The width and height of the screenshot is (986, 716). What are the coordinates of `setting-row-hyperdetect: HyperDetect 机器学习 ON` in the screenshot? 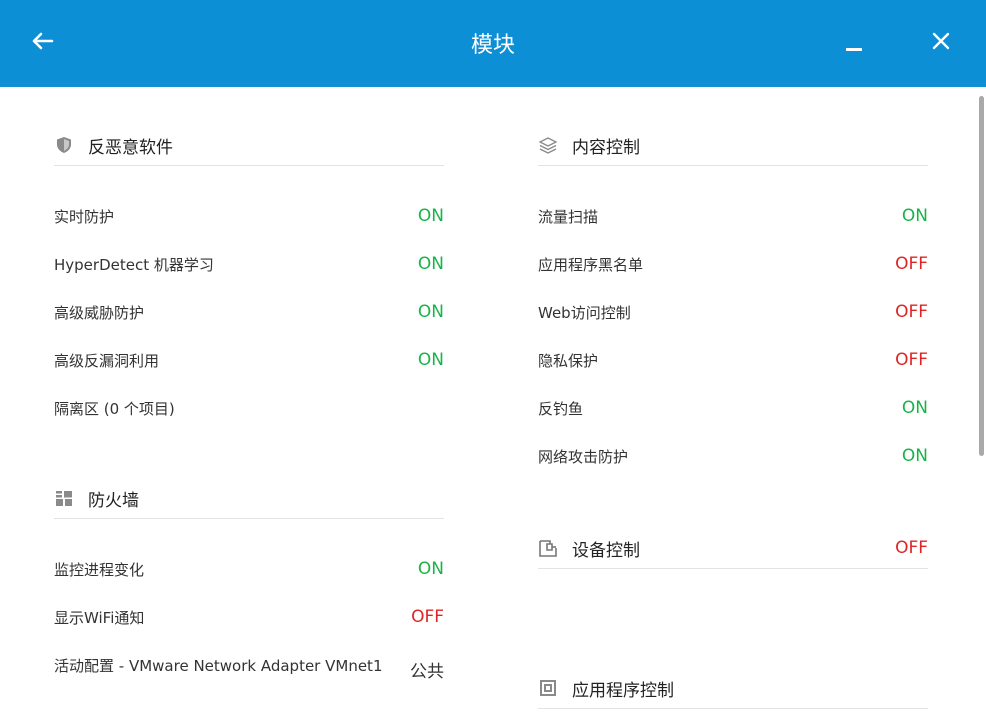 It's located at (249, 264).